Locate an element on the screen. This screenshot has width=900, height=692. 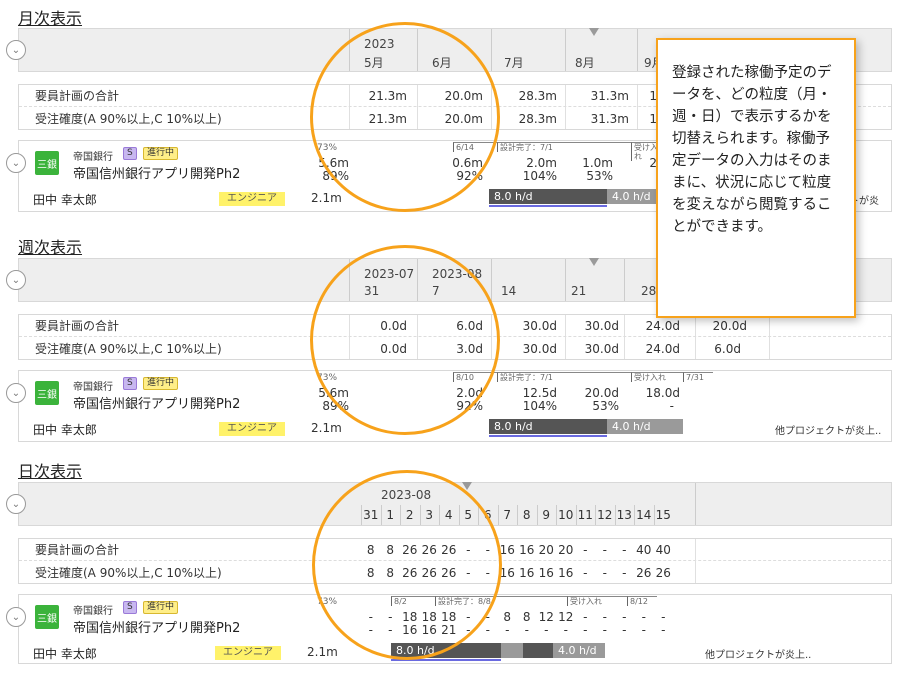
cell-value: 92% is located at coordinates (469, 406).